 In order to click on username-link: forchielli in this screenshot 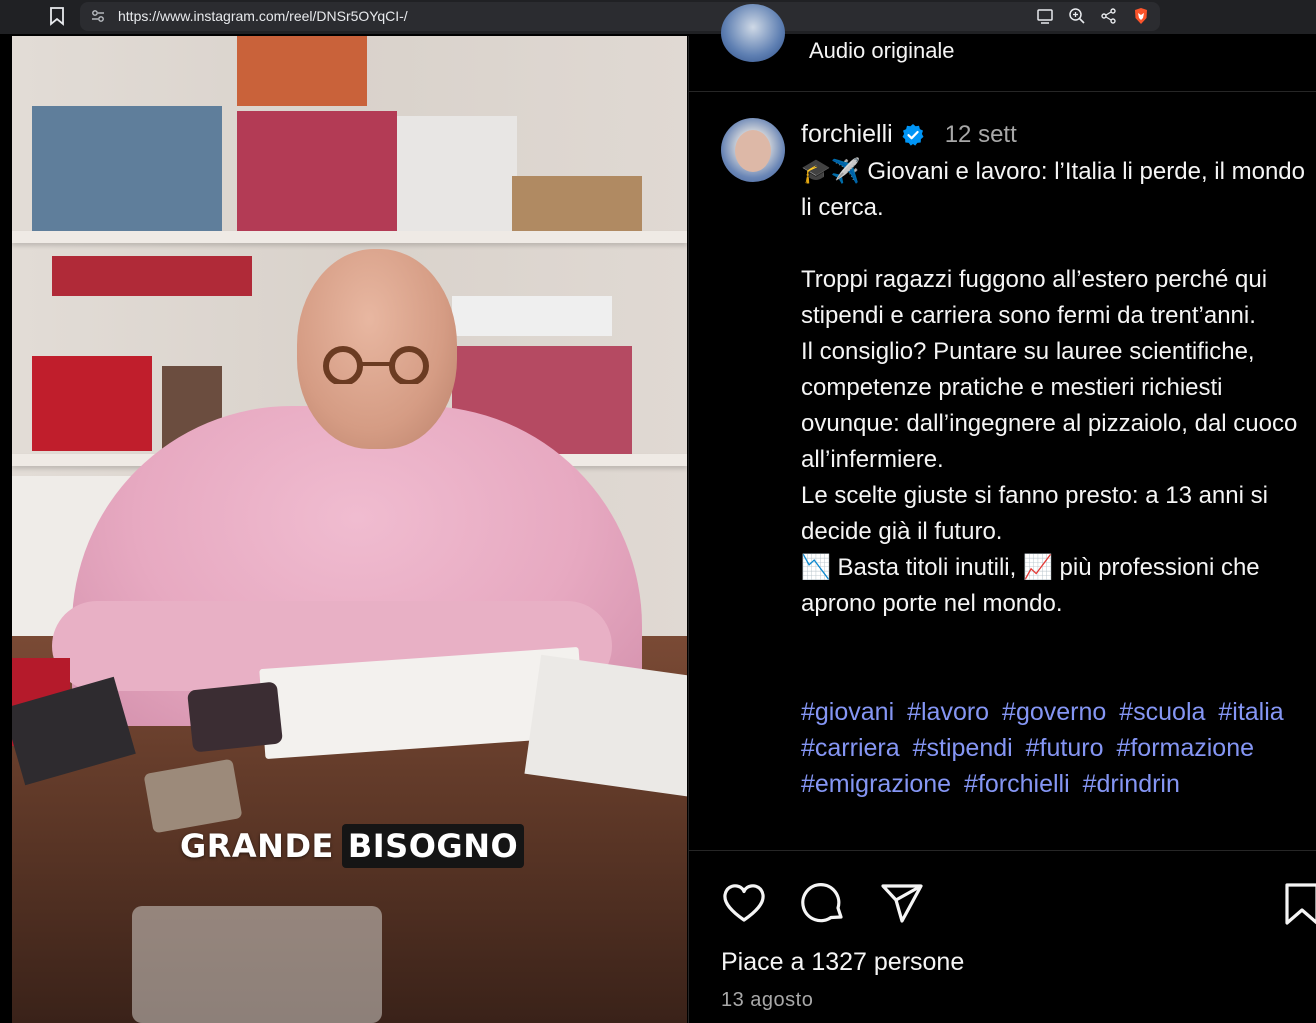, I will do `click(847, 134)`.